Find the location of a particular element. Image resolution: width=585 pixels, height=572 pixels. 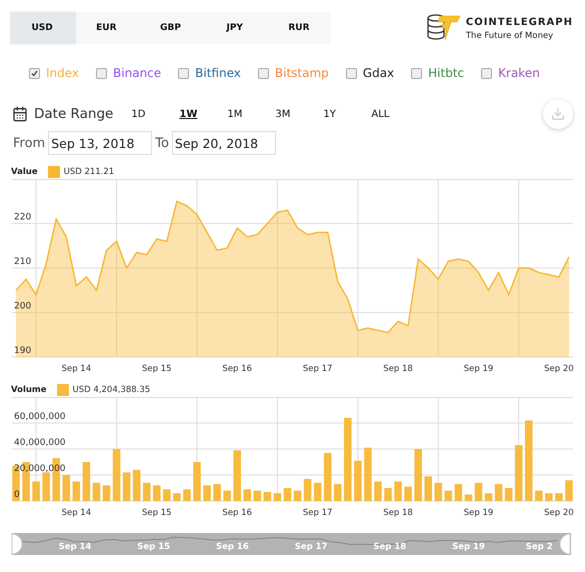

calendar-icon is located at coordinates (20, 114).